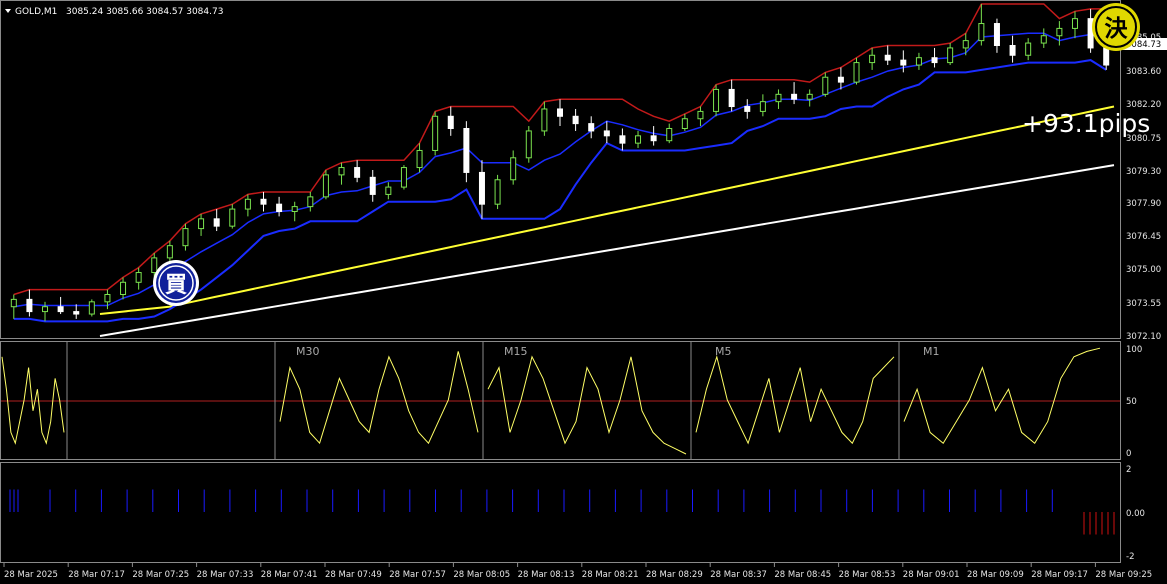 The width and height of the screenshot is (1167, 584). I want to click on time-tick-label: 28 Mar 09:17, so click(1059, 575).